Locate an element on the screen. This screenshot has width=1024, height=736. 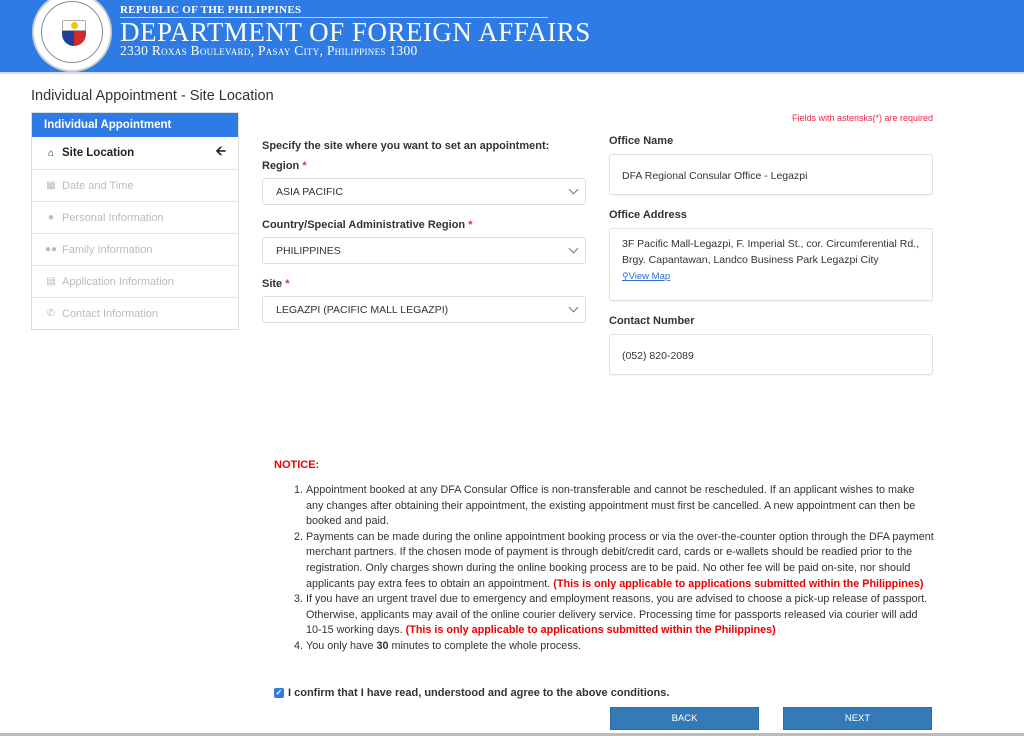
contact-number-field: (052) 820-2089 is located at coordinates (771, 354).